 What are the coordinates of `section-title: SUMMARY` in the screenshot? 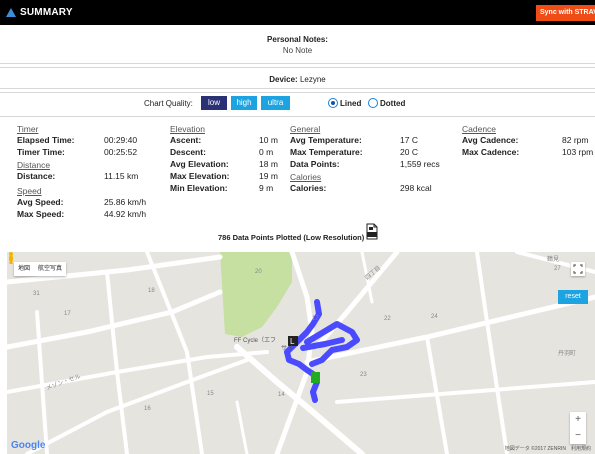 It's located at (46, 12).